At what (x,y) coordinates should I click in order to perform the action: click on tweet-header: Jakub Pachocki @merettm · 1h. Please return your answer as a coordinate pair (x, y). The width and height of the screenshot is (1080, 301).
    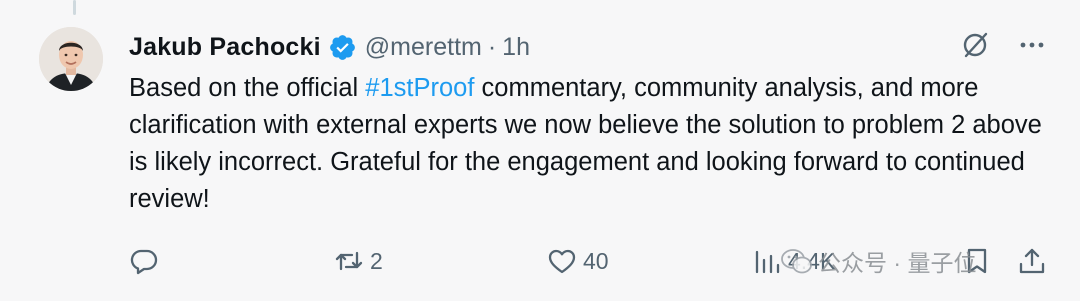
    Looking at the image, I should click on (329, 47).